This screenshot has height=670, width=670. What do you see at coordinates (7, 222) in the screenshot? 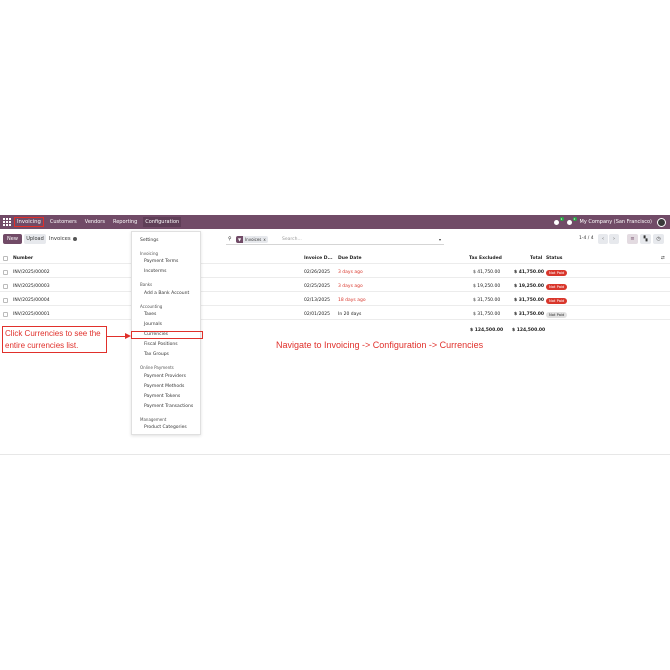
I see `app-menu-icon` at bounding box center [7, 222].